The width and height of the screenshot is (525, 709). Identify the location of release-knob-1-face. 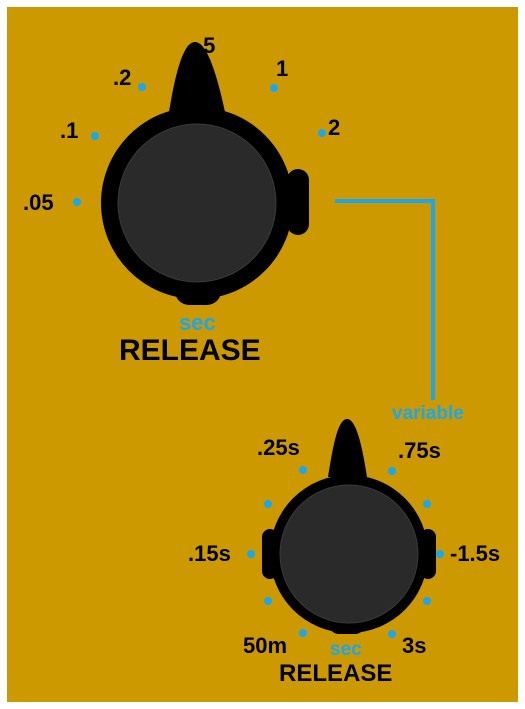
(197, 203).